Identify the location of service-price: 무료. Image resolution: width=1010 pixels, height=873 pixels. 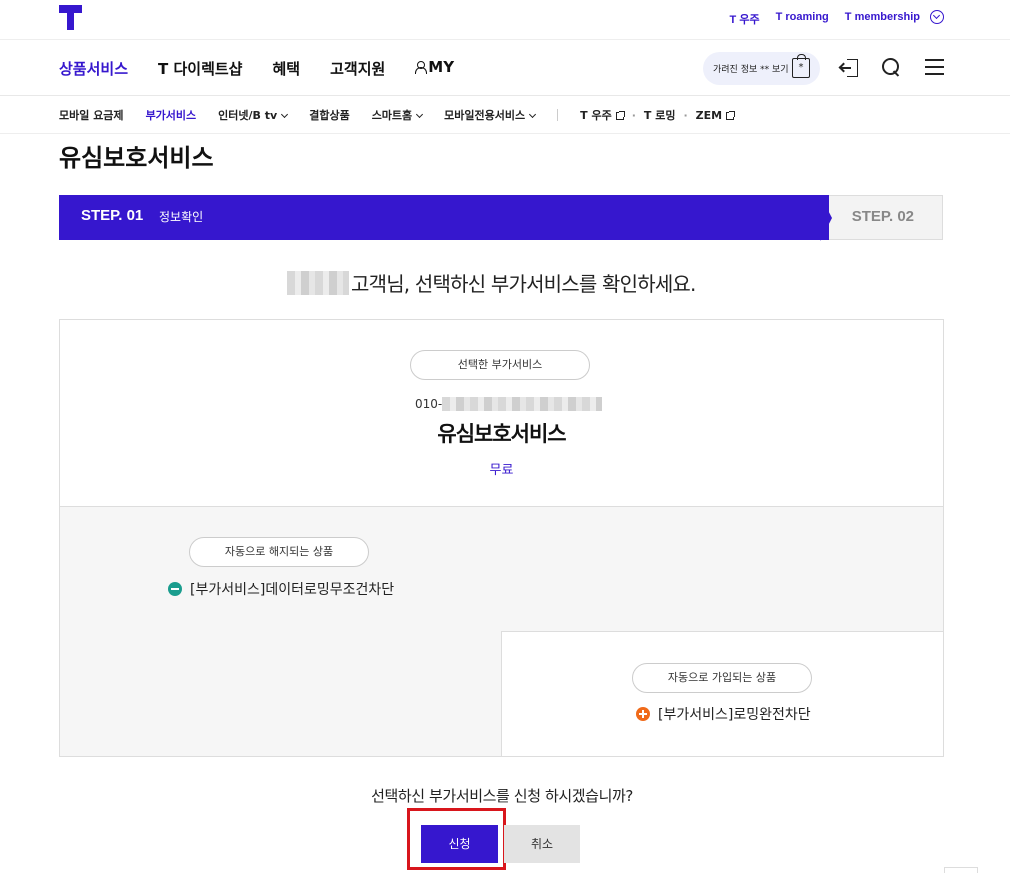
(501, 470).